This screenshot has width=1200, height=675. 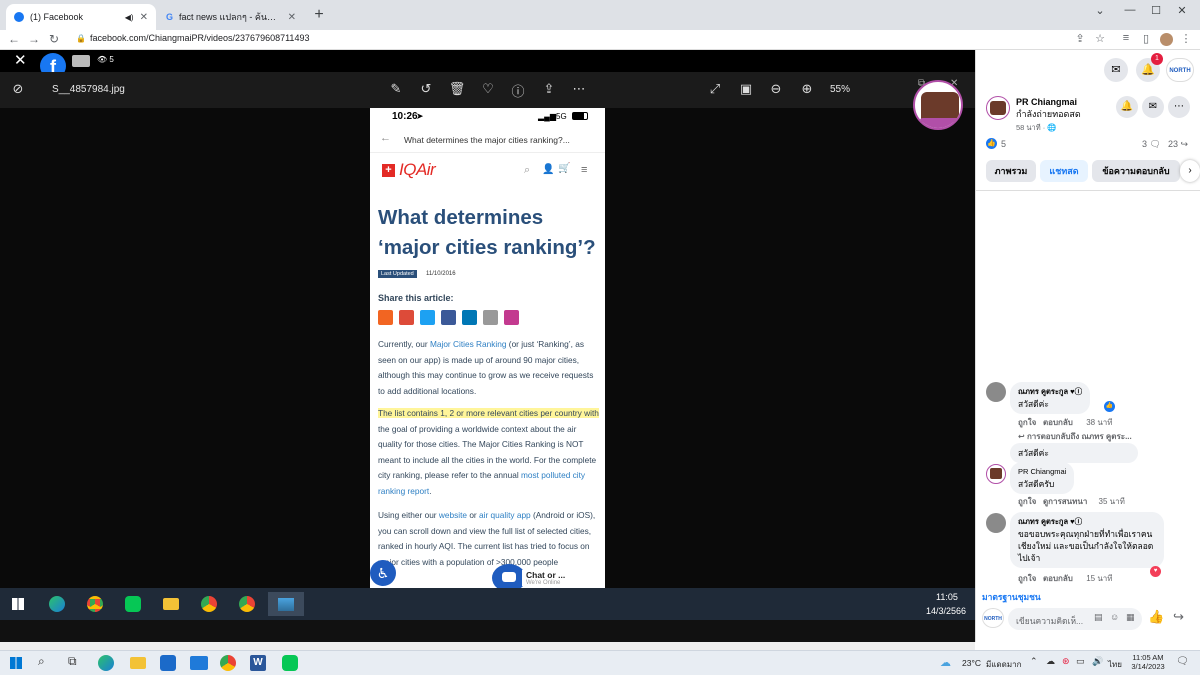 What do you see at coordinates (41, 661) in the screenshot?
I see `search-icon: ⌕` at bounding box center [41, 661].